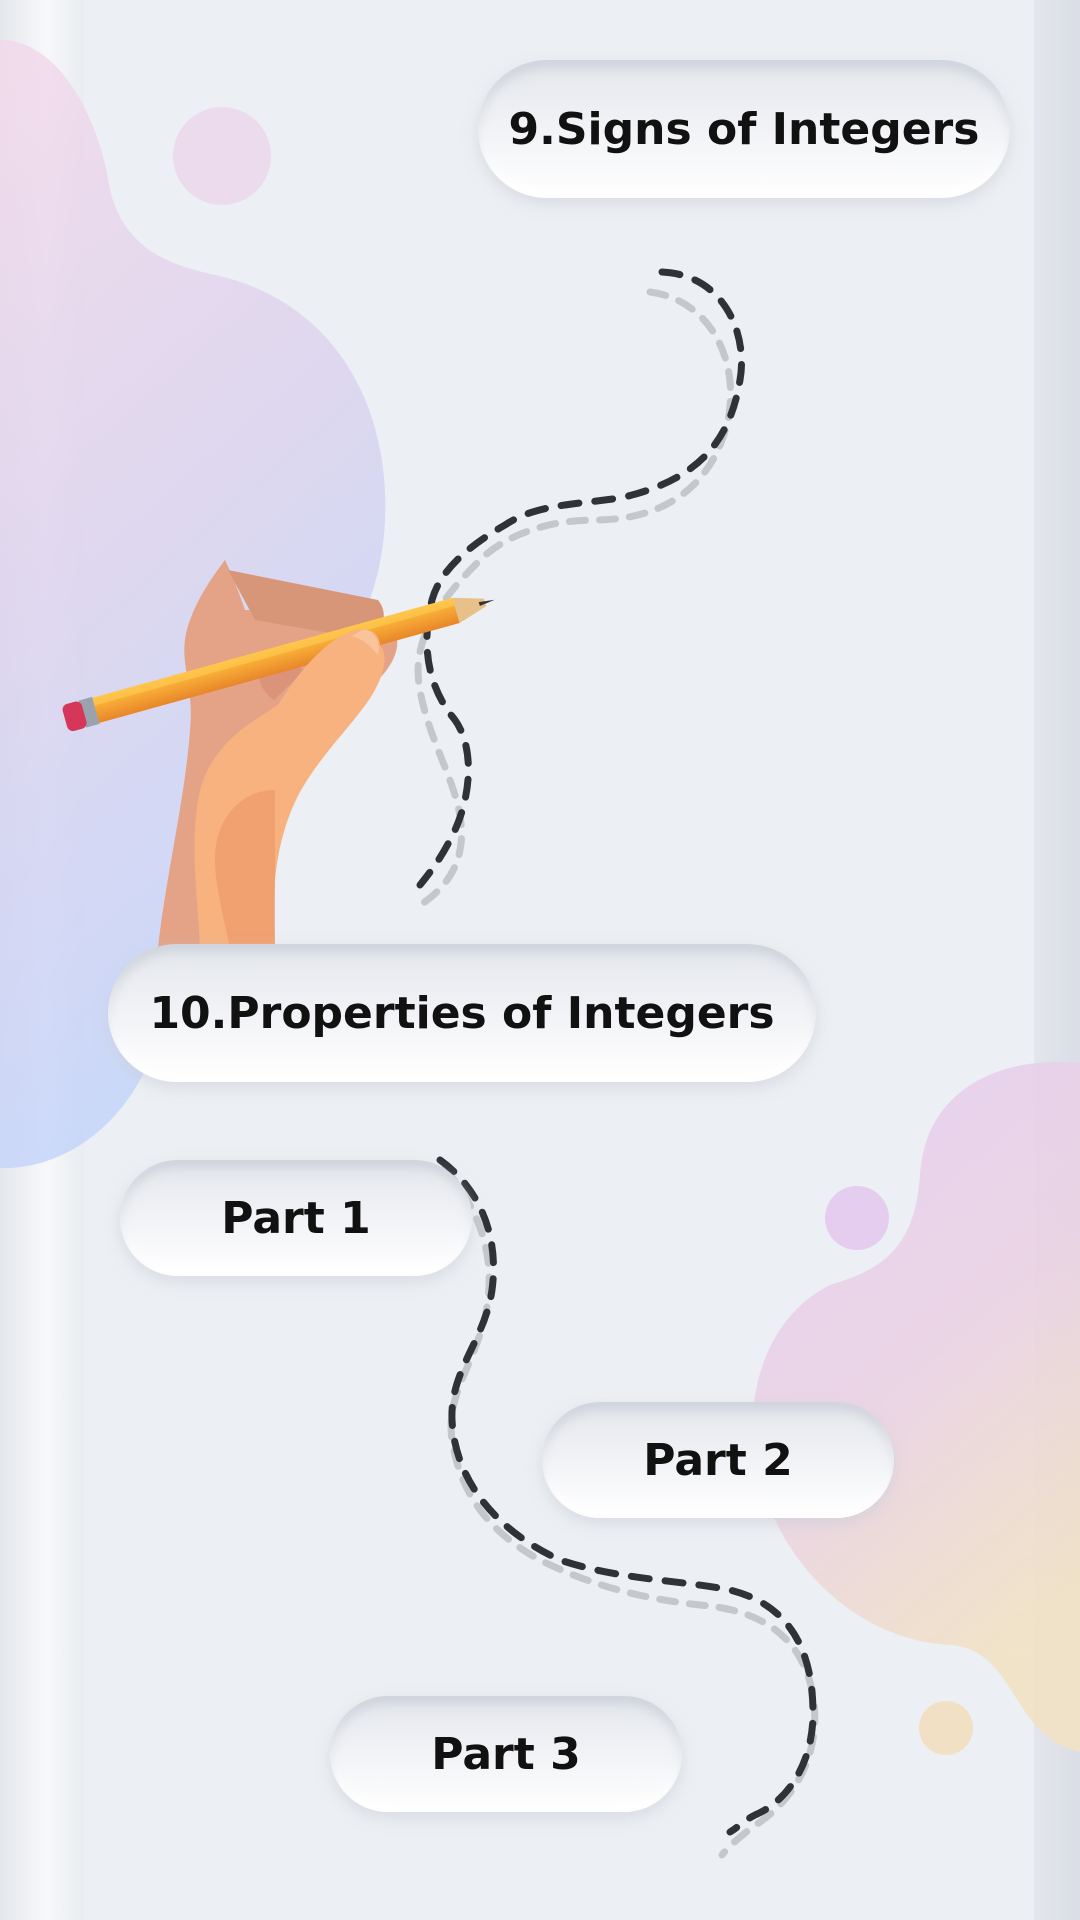 This screenshot has height=1920, width=1080. I want to click on part-label: Part 2, so click(718, 1460).